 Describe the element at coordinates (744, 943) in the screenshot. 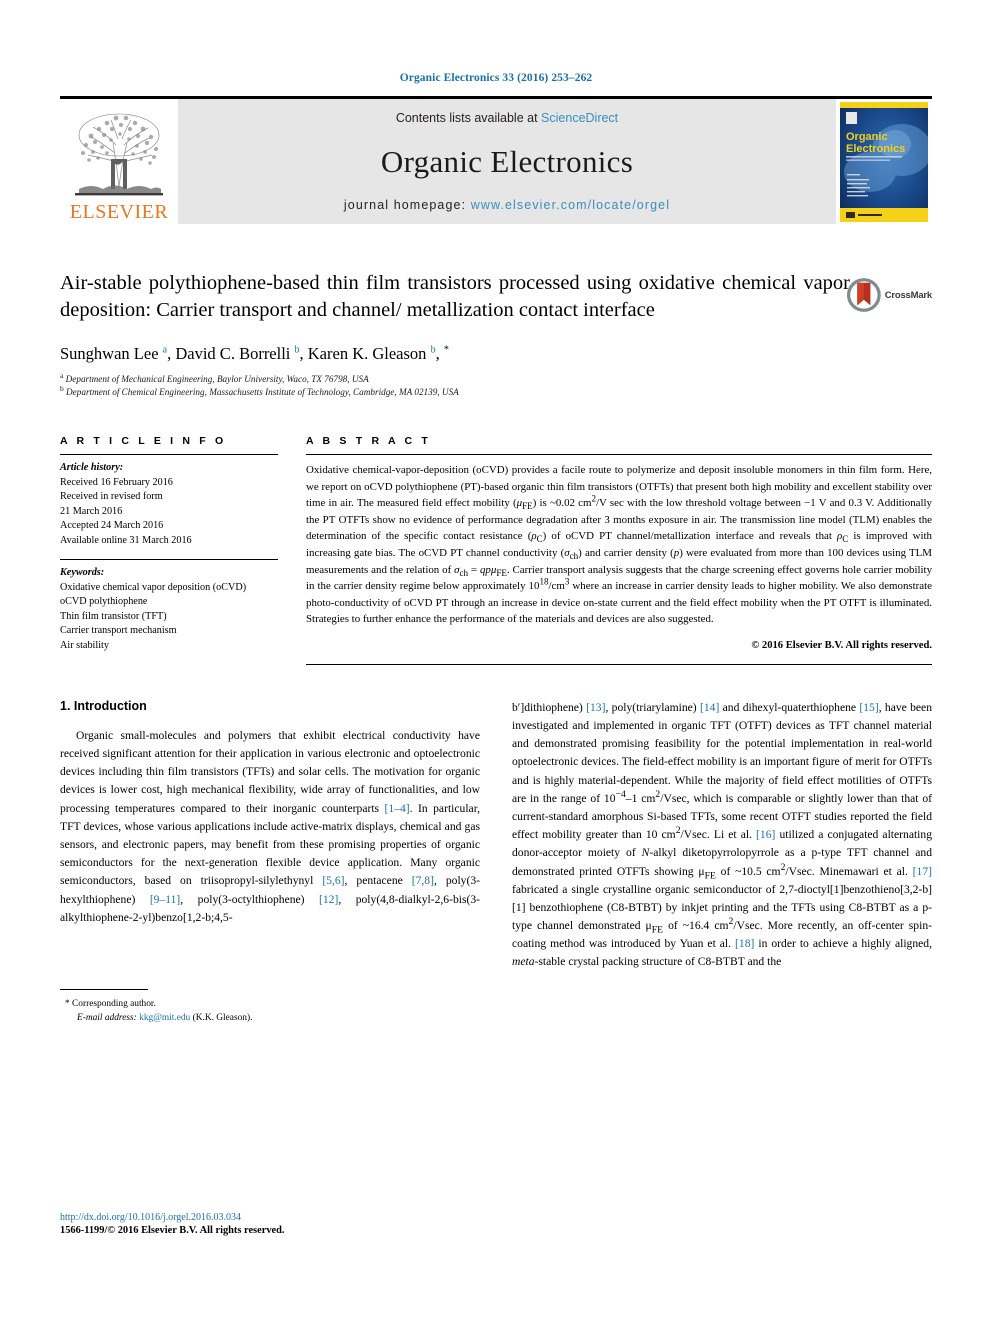

I see `citation-18: [18]` at that location.